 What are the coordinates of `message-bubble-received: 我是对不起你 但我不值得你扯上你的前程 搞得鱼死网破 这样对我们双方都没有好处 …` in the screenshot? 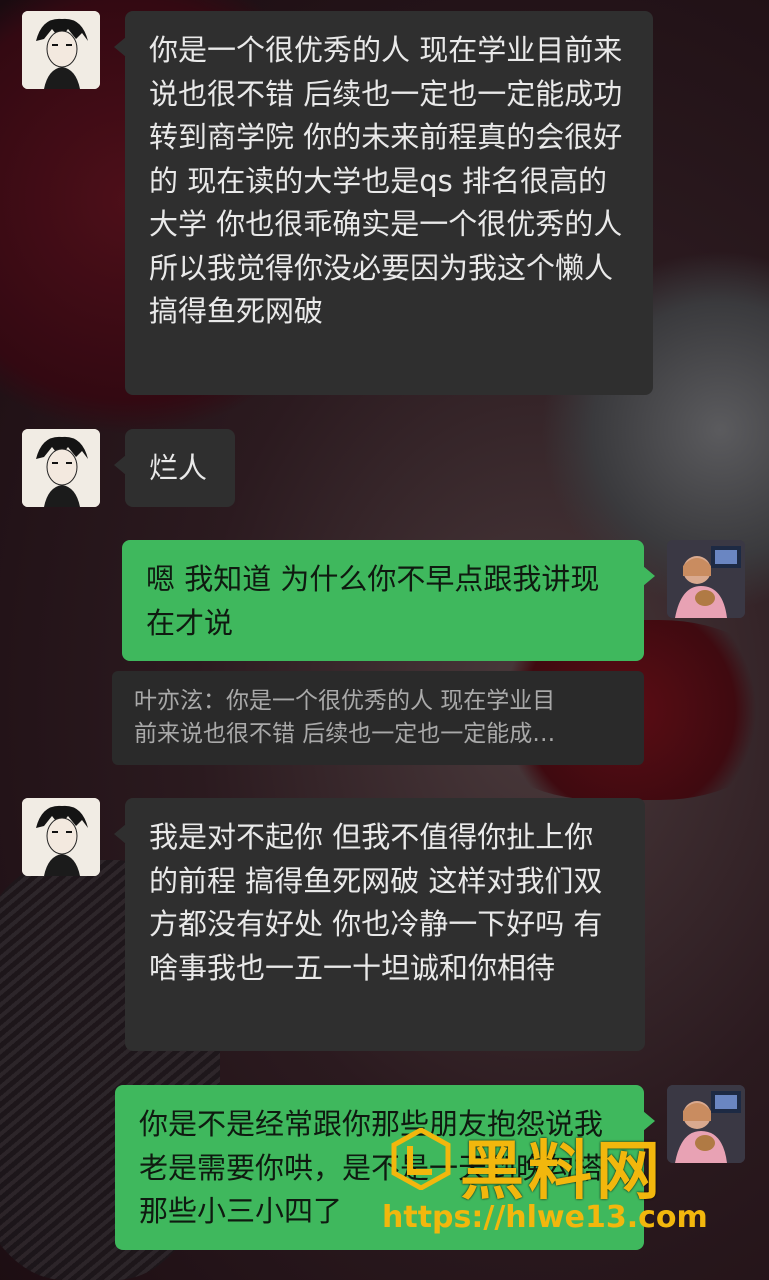 It's located at (379, 924).